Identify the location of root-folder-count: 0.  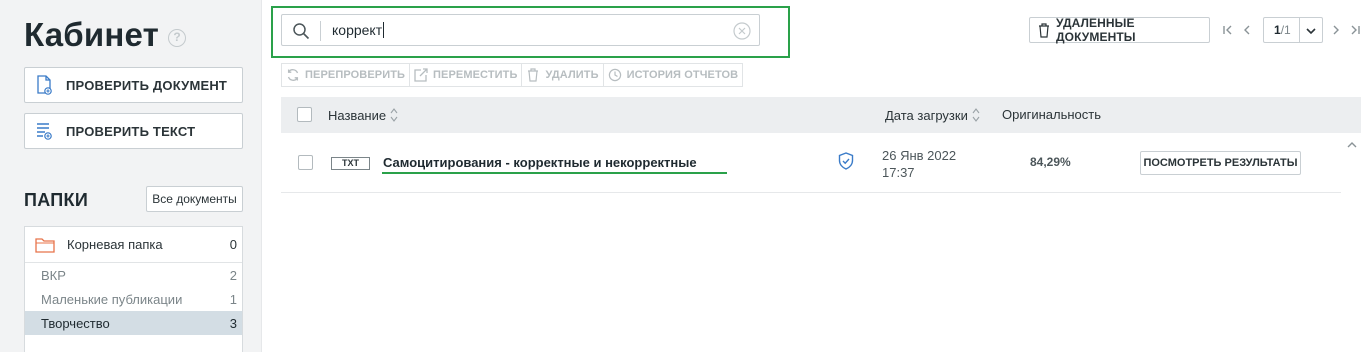
(233, 244).